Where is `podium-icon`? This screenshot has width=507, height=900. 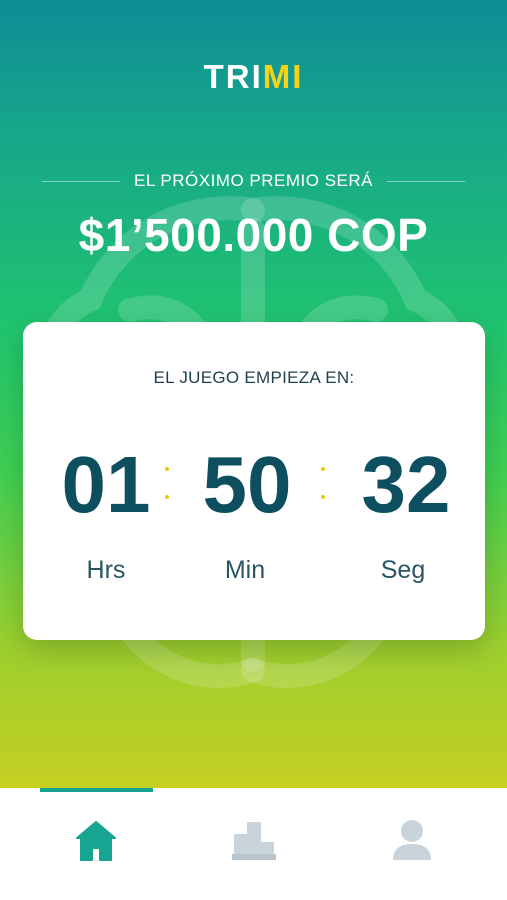 podium-icon is located at coordinates (254, 841).